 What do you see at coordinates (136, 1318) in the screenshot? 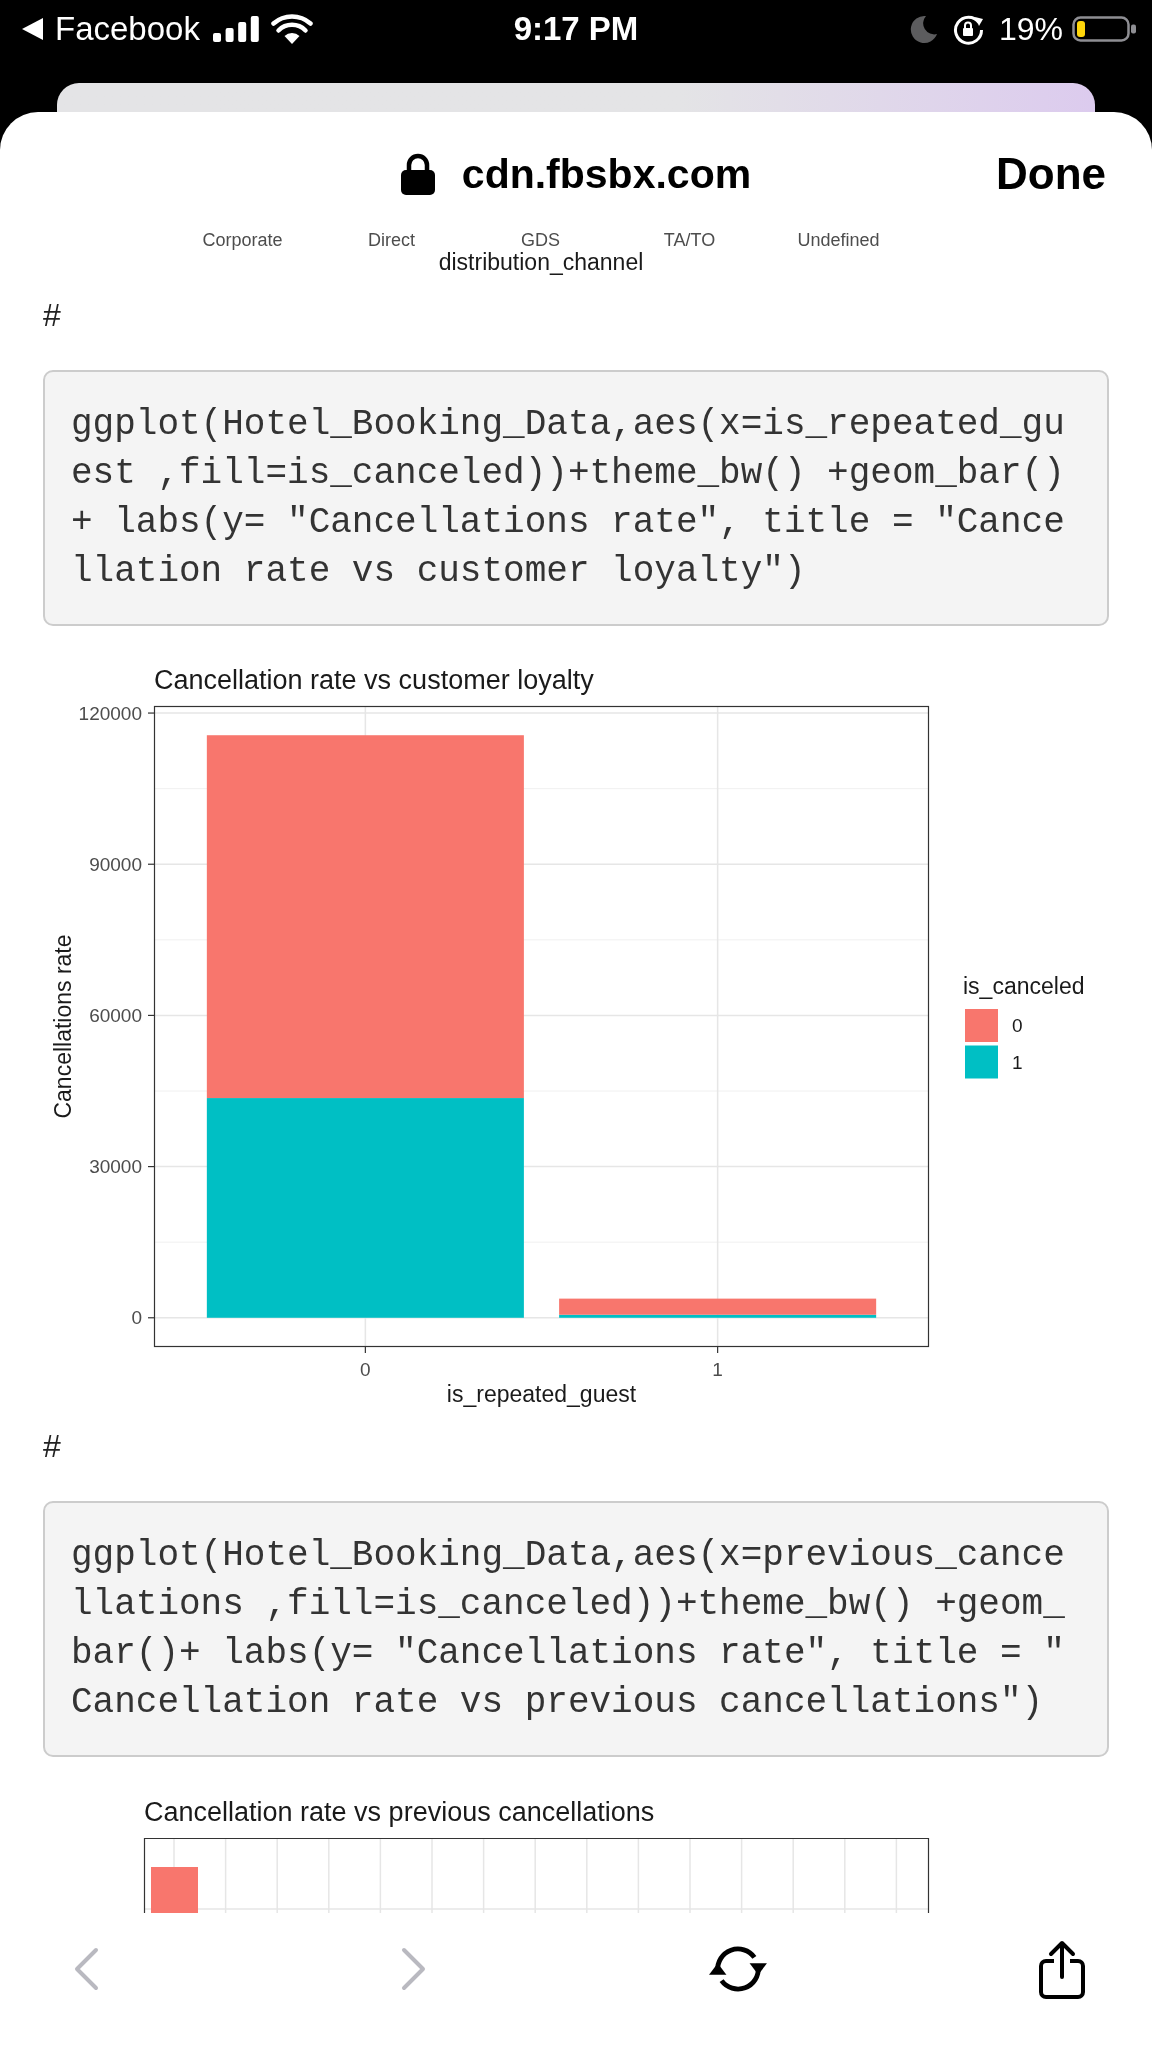
I see `y-tick-label: 0` at bounding box center [136, 1318].